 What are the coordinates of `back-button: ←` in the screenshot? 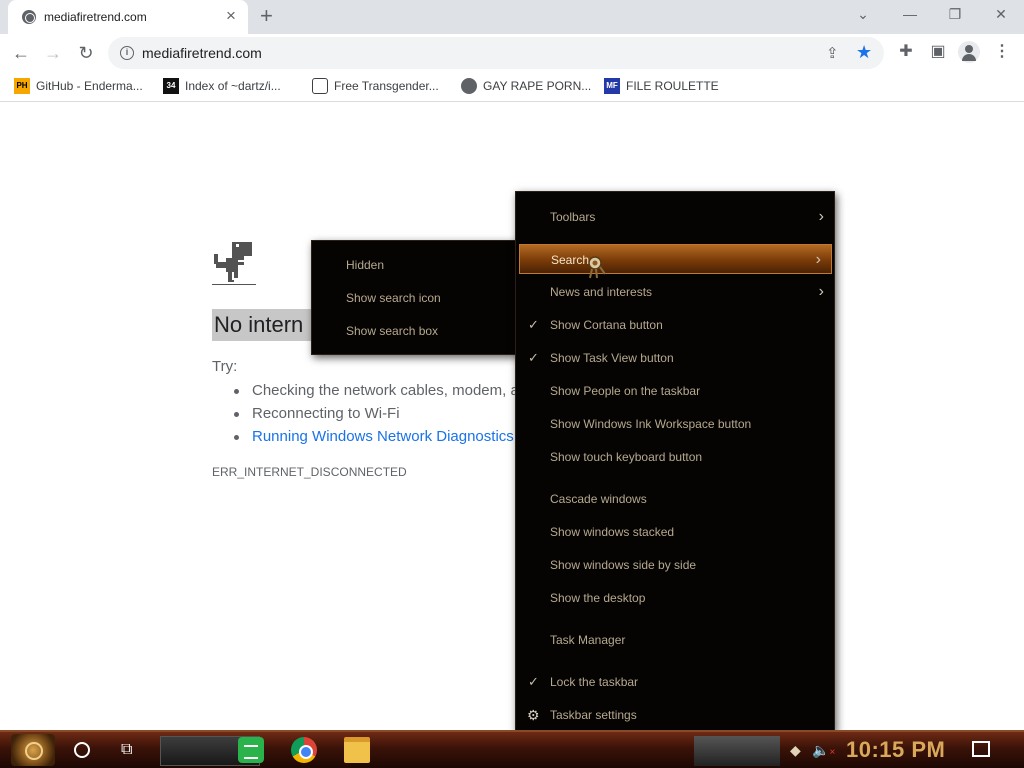 It's located at (21, 53).